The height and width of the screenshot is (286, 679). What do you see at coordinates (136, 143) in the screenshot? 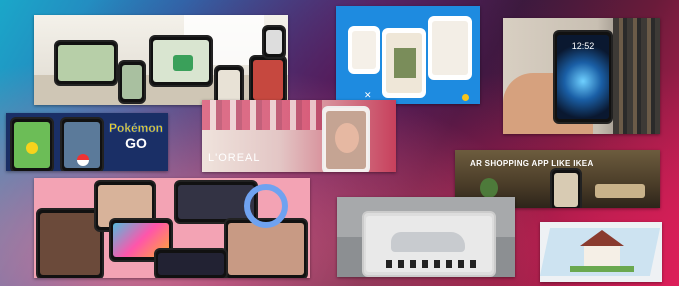
I see `go-logo-text: GO` at bounding box center [136, 143].